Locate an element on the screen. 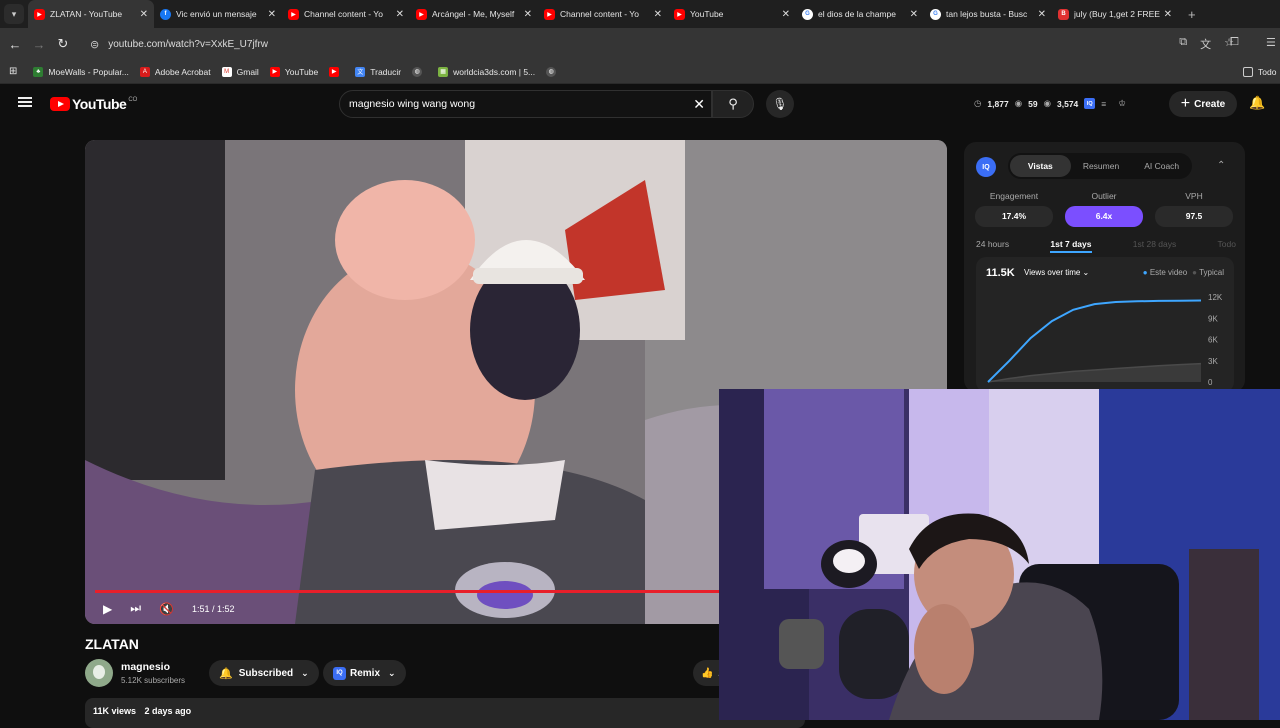 The height and width of the screenshot is (728, 1280). tab-tan-lejos: G tan lejos busta - Busc ✕ is located at coordinates (988, 14).